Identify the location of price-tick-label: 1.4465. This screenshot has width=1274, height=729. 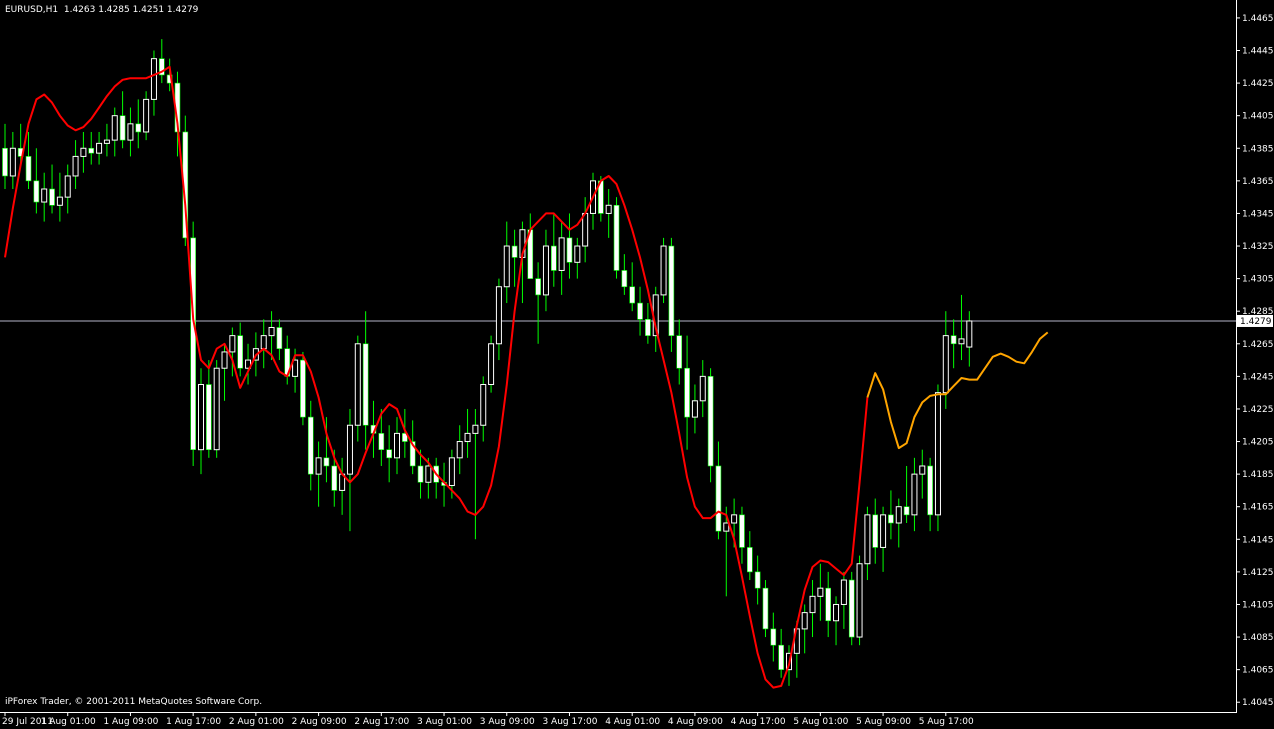
(1258, 19).